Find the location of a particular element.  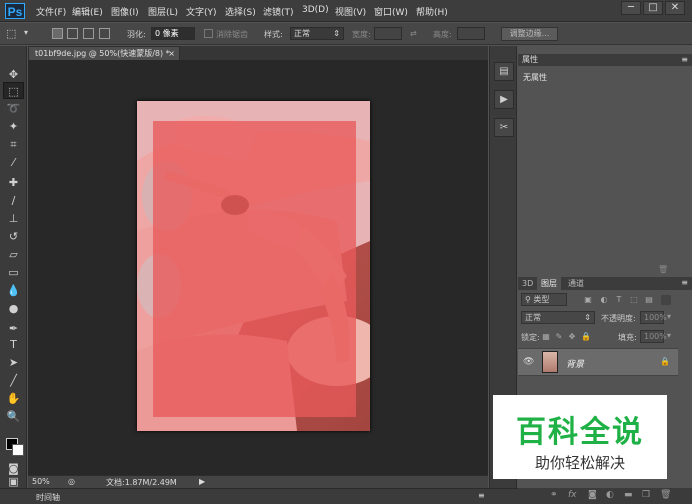

screen-mode-icon: ▣ is located at coordinates (13, 482).